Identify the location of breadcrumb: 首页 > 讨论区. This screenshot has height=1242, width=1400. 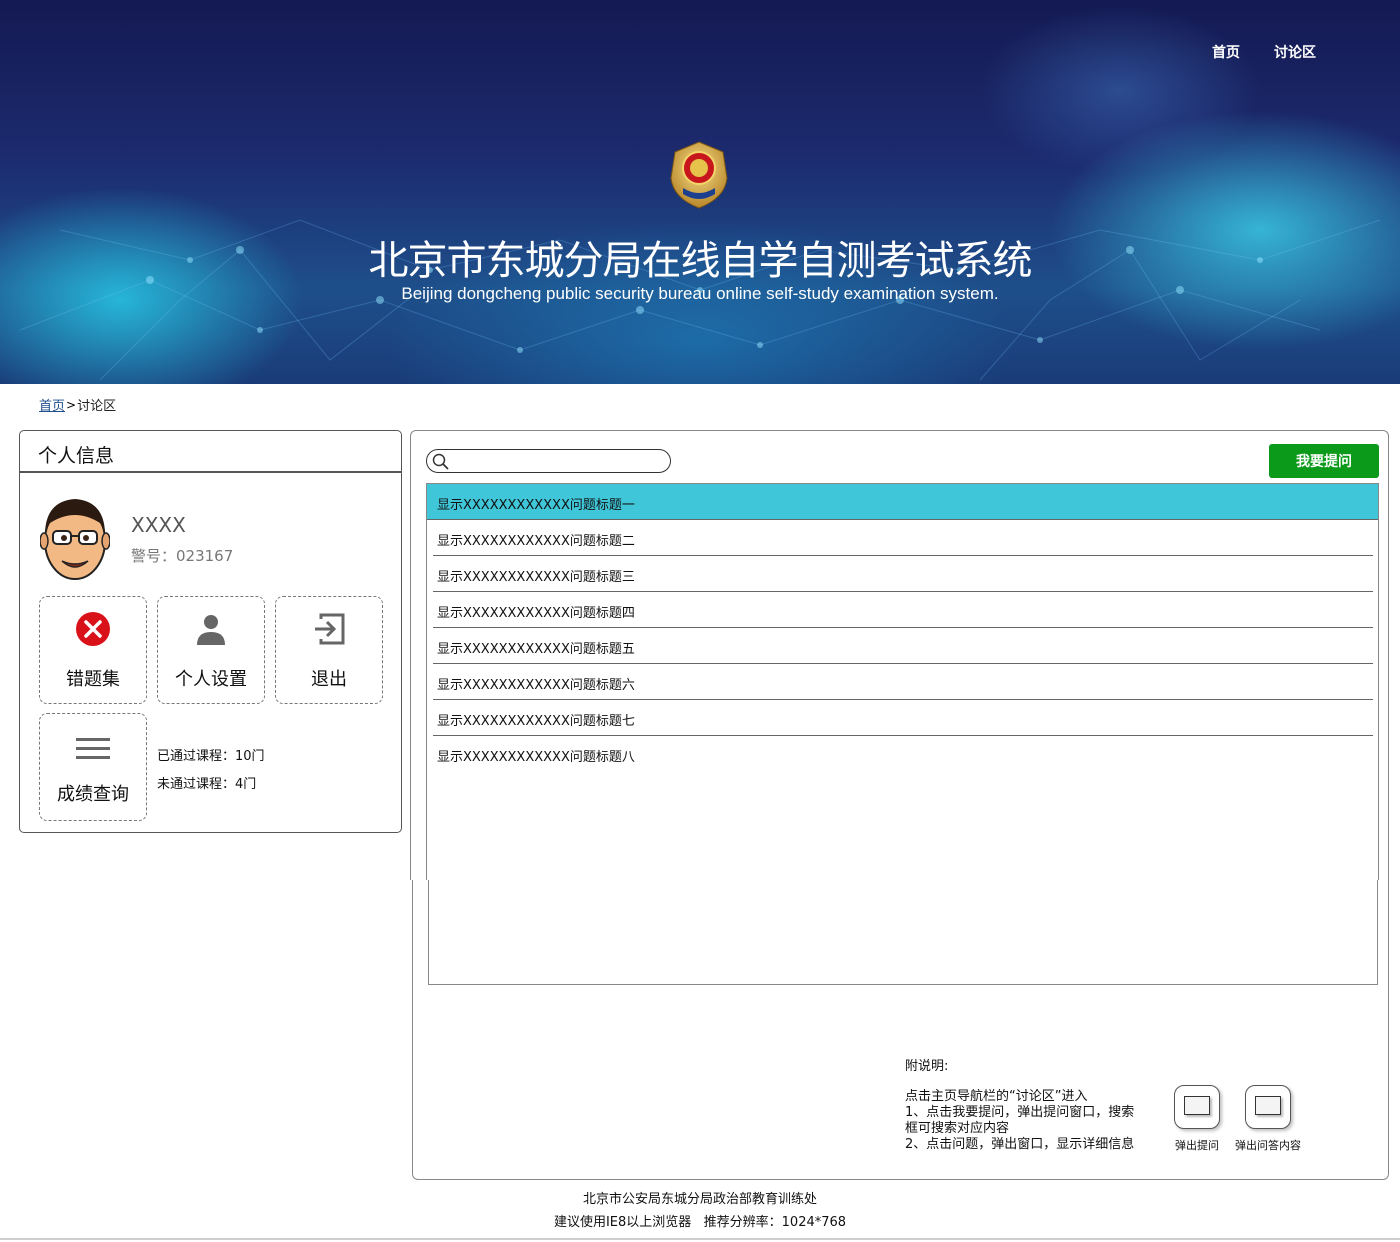
(78, 405).